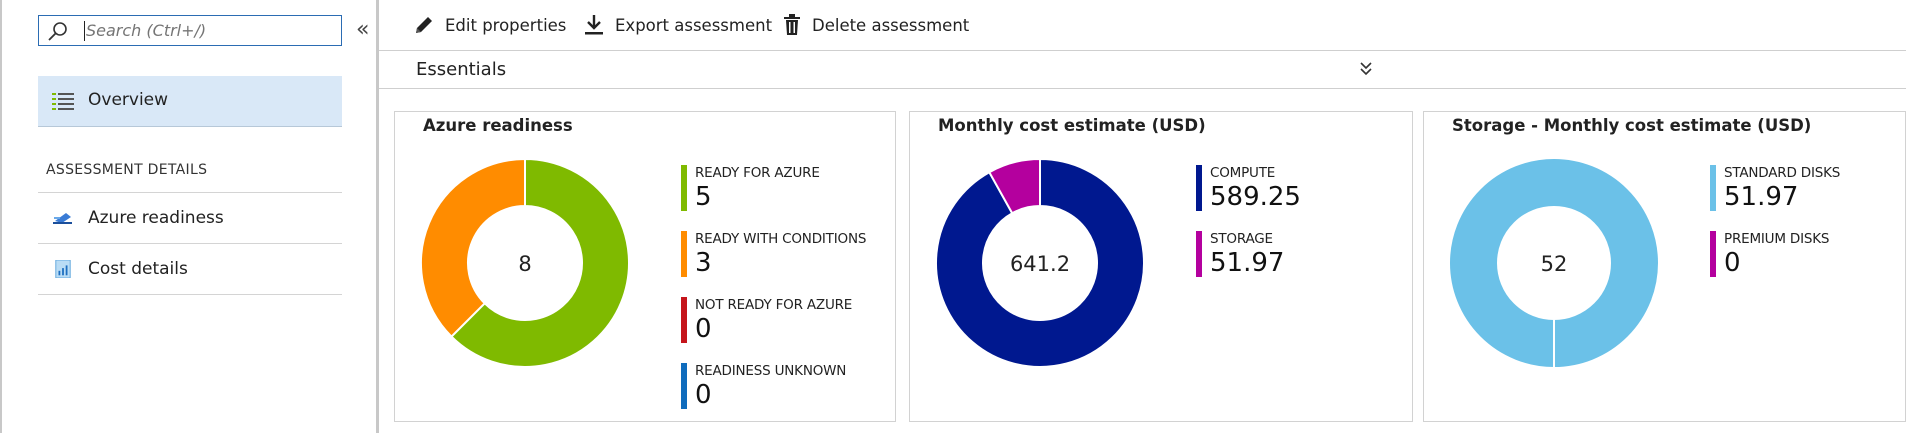 The width and height of the screenshot is (1906, 433). What do you see at coordinates (781, 239) in the screenshot?
I see `legend-label: READY WITH CONDITIONS` at bounding box center [781, 239].